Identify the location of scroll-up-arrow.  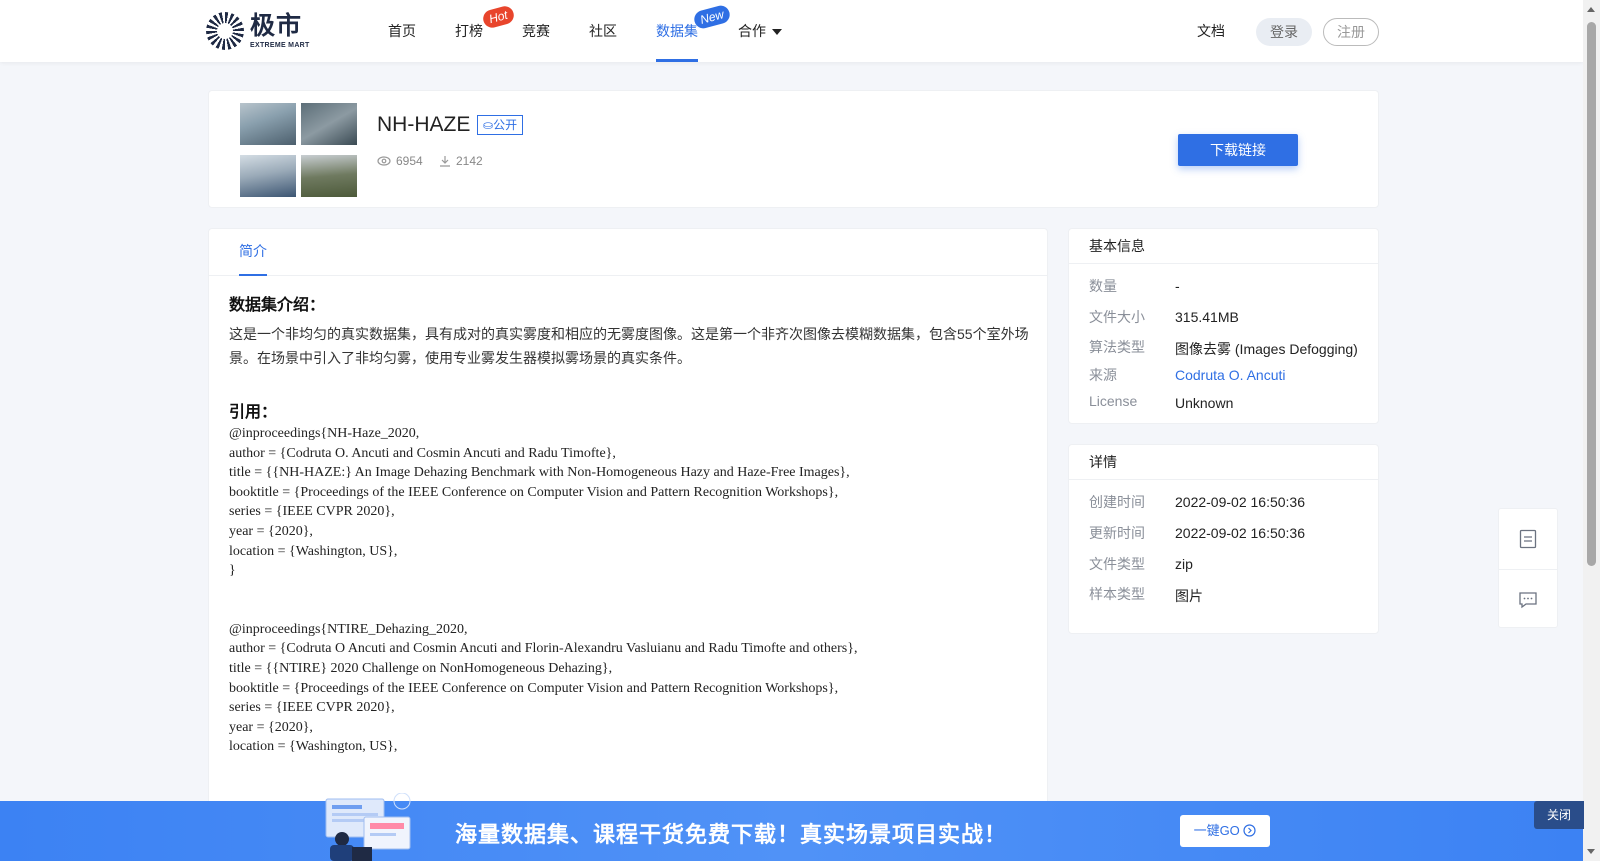
(1591, 9).